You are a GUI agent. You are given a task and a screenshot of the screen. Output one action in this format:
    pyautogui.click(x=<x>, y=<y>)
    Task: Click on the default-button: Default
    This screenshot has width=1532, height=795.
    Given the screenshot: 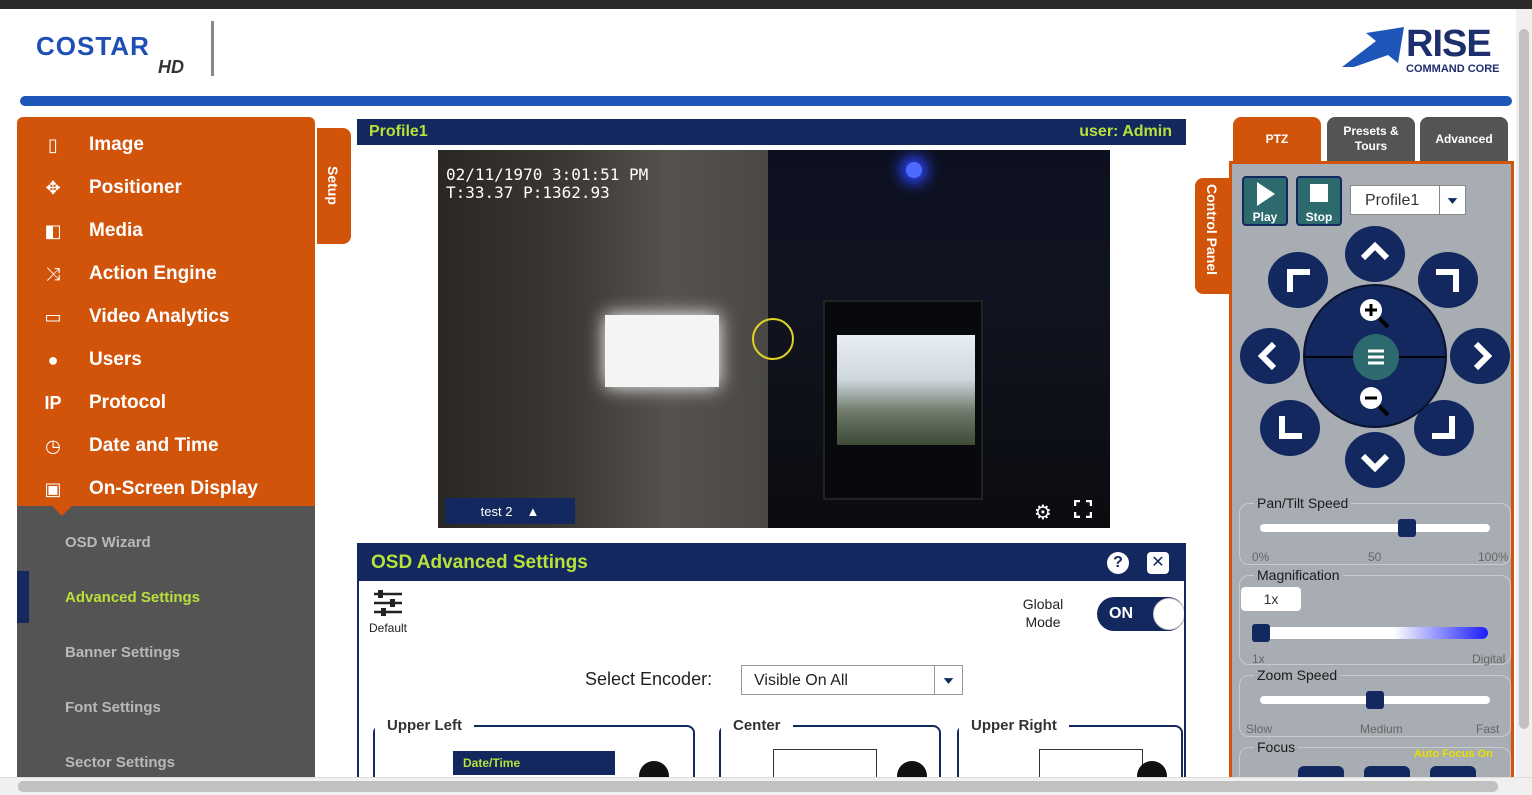 What is the action you would take?
    pyautogui.click(x=388, y=613)
    